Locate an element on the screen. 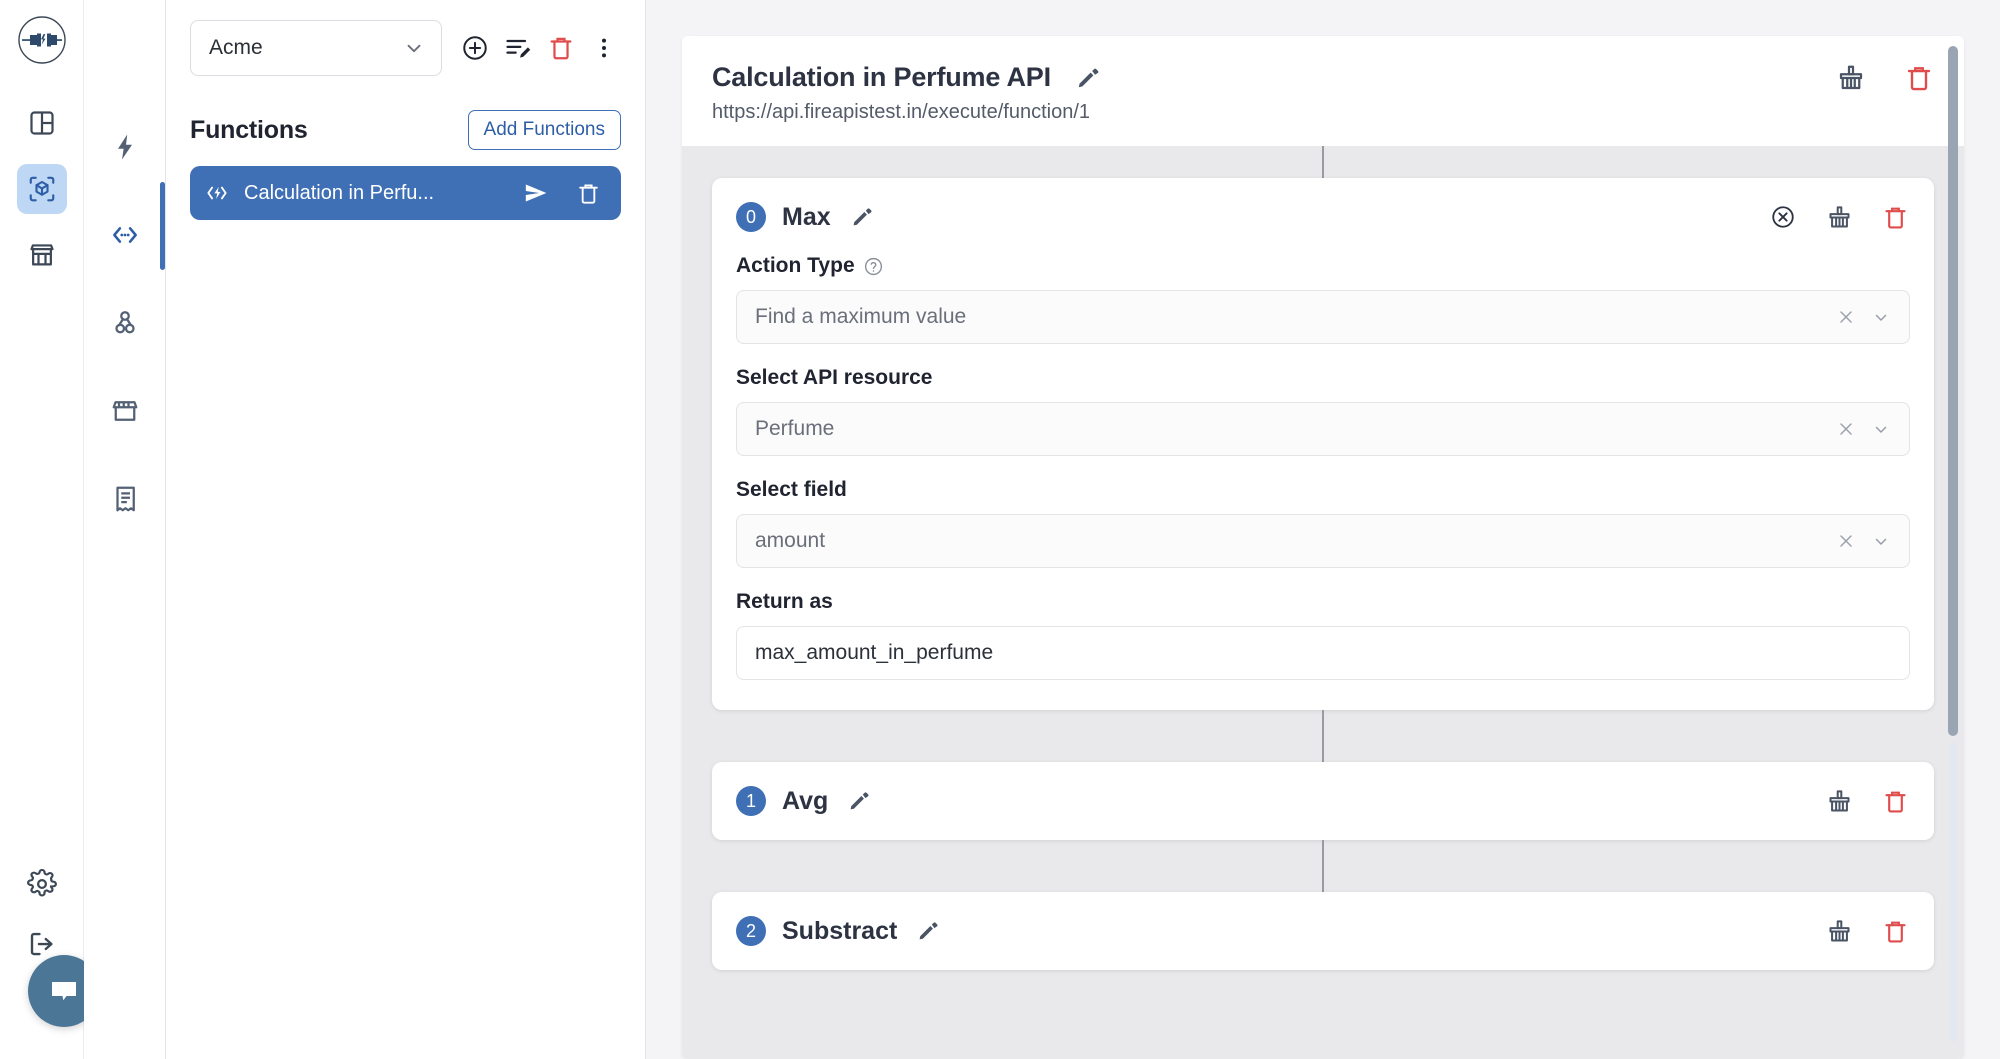  plug-connector-logo is located at coordinates (42, 40).